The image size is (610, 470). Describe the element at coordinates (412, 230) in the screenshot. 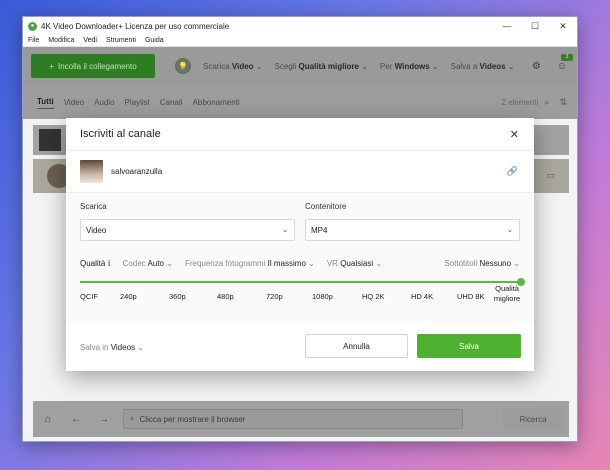

I see `container-select: MP4 ⌄` at that location.